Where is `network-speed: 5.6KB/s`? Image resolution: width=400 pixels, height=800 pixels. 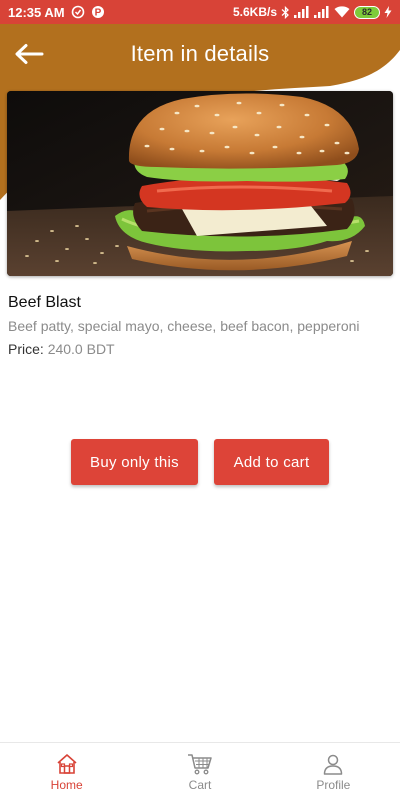 network-speed: 5.6KB/s is located at coordinates (254, 12).